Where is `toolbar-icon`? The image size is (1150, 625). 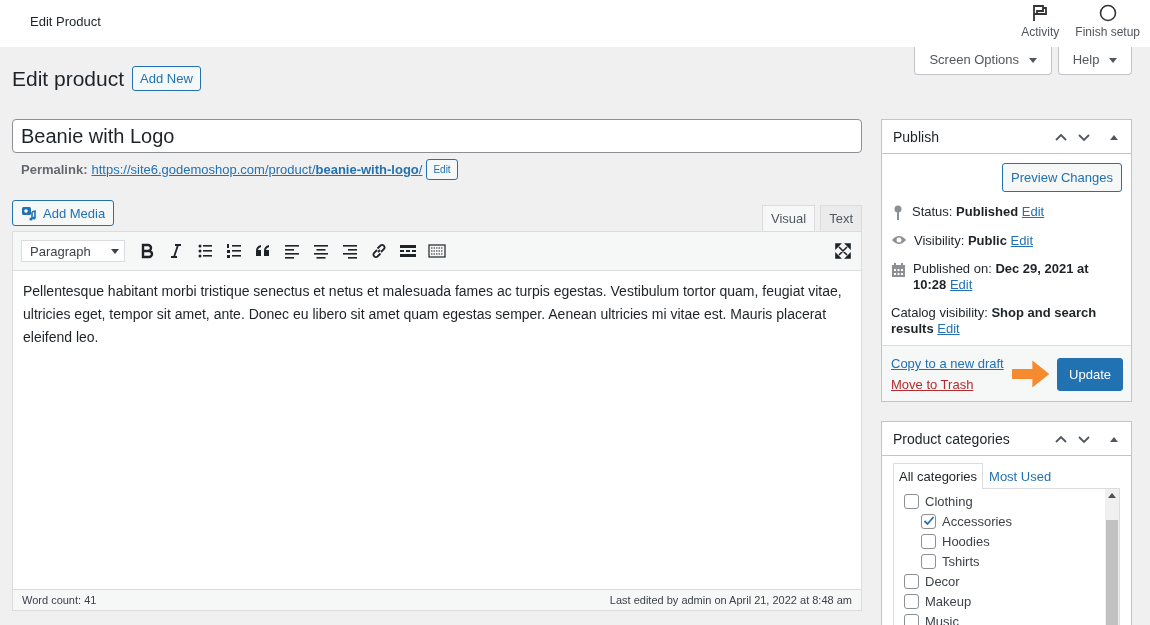 toolbar-icon is located at coordinates (437, 251).